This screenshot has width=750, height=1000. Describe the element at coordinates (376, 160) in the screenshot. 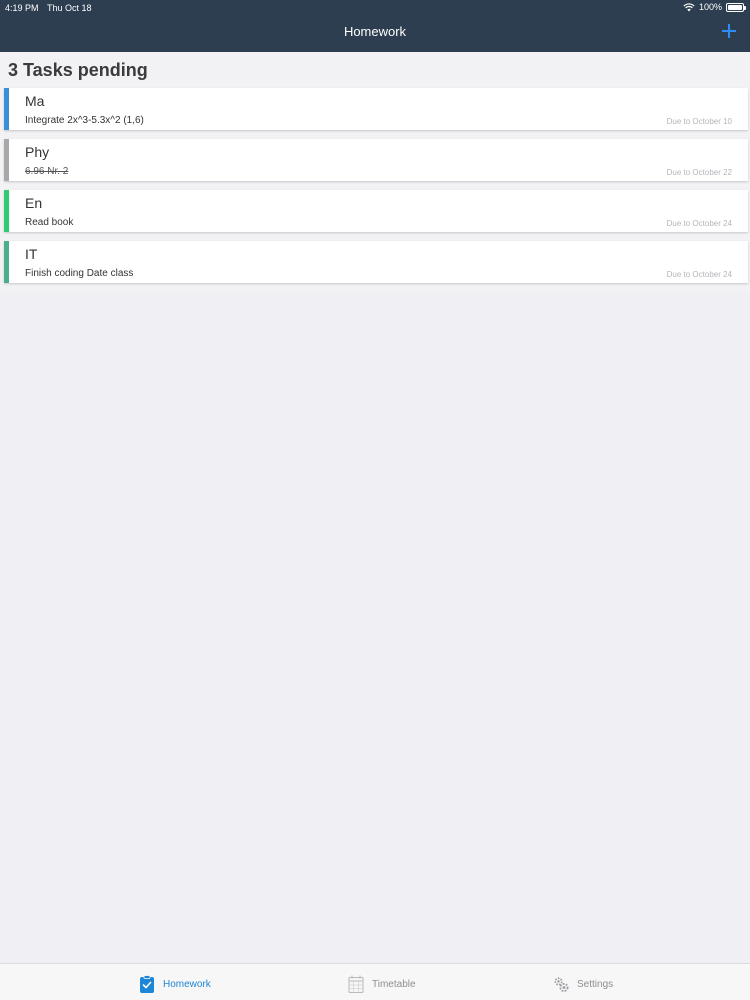

I see `task-card-phy: Phy 6.96 Nr. 2 Due to October 22` at that location.